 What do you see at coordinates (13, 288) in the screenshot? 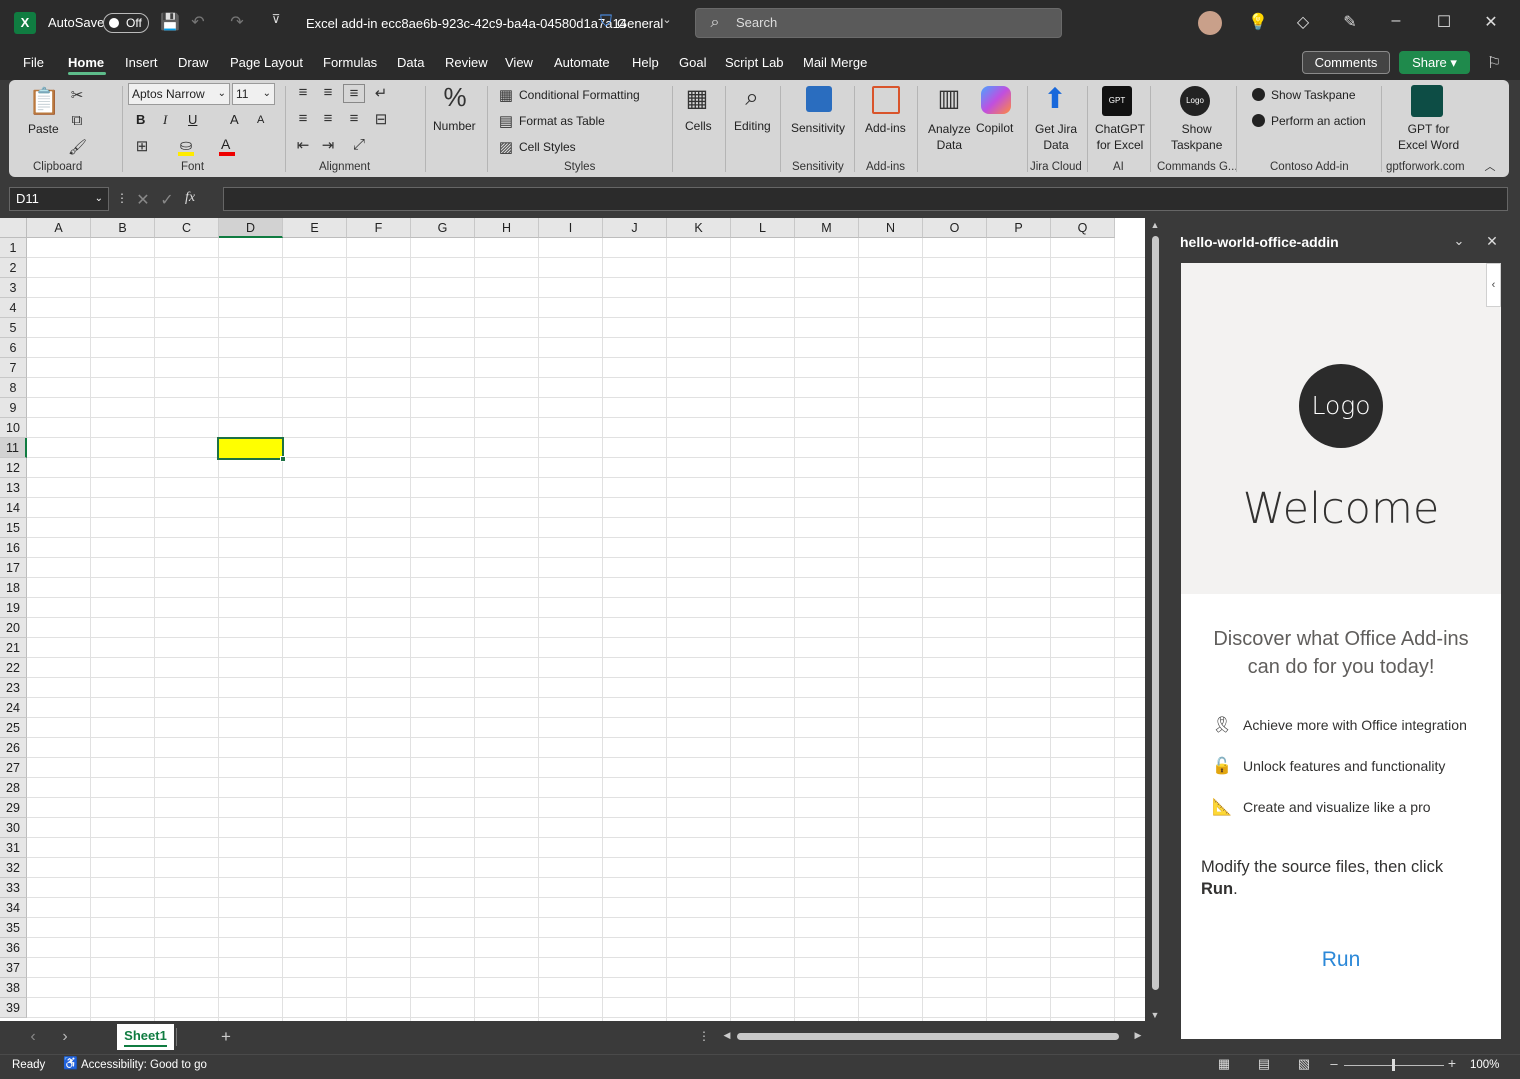
I see `row-header-3: 3` at bounding box center [13, 288].